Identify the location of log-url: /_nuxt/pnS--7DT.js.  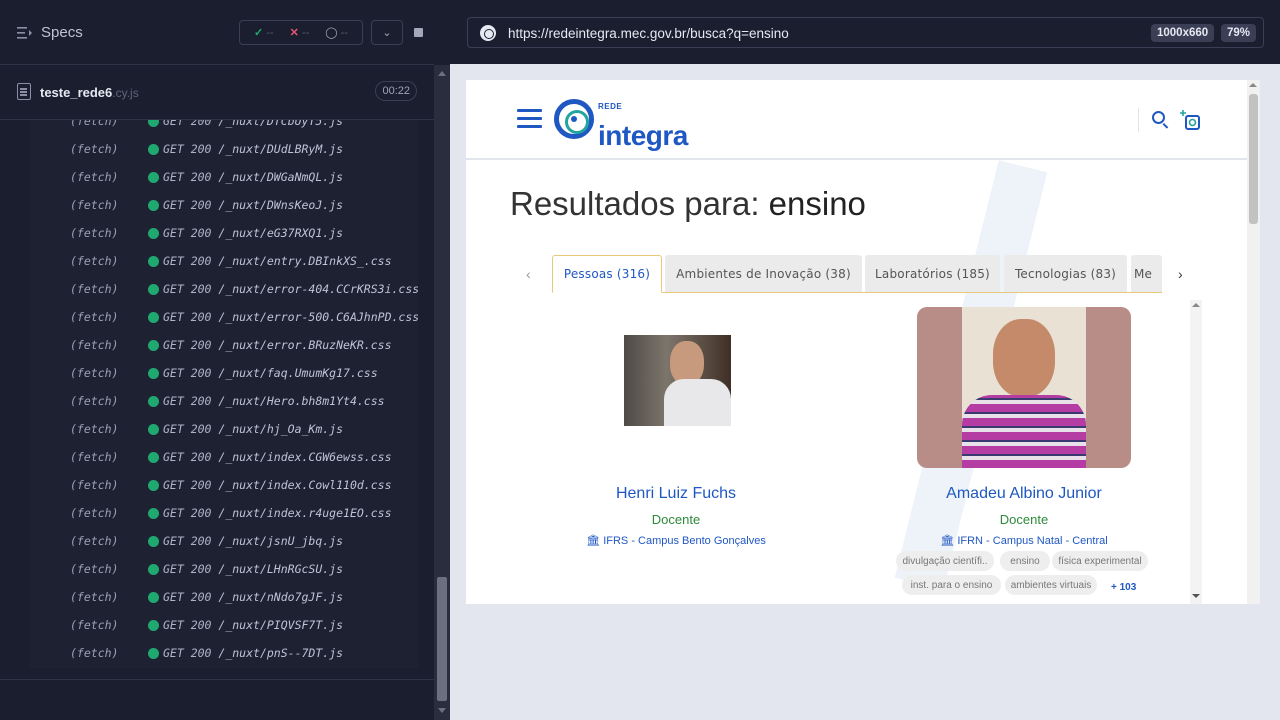
(281, 653).